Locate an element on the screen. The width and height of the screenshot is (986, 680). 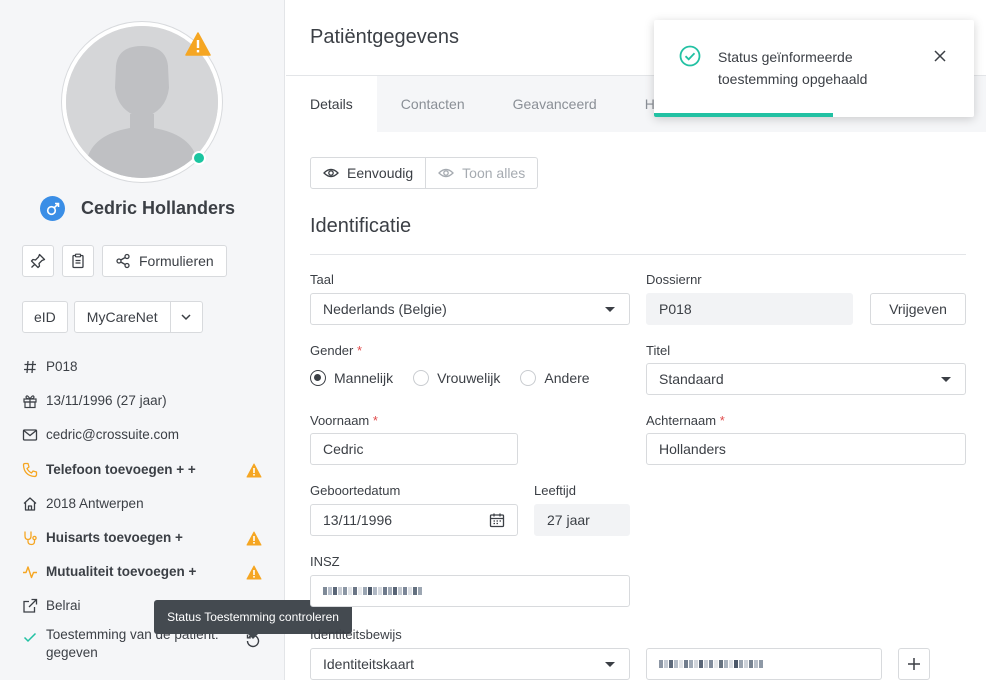
view-toggle: Eenvoudig Toon alles is located at coordinates (424, 173).